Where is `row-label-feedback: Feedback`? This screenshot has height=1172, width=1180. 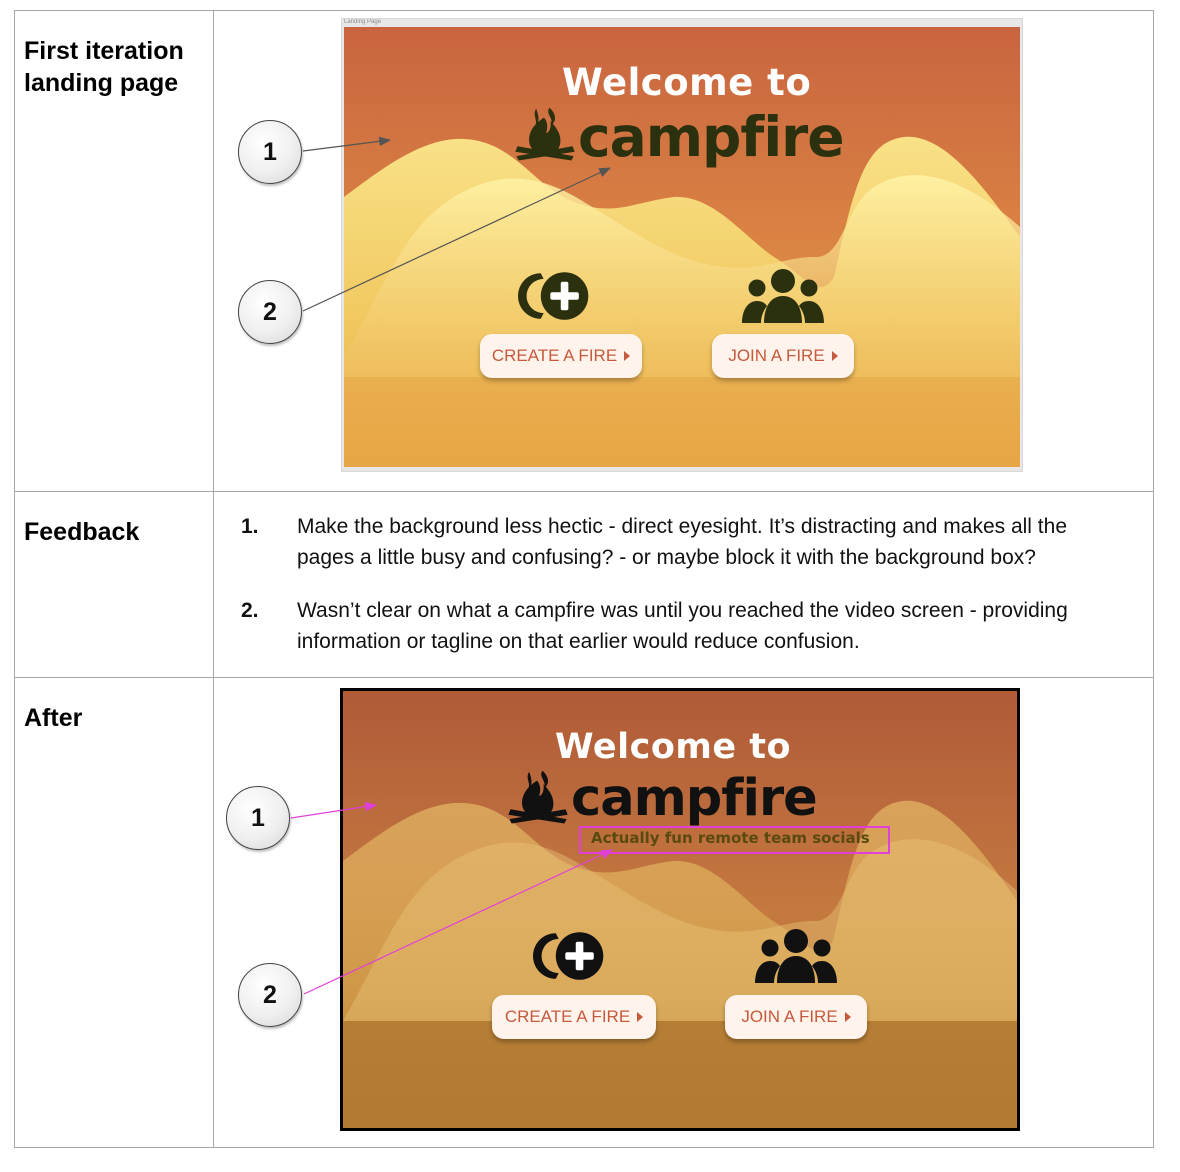
row-label-feedback: Feedback is located at coordinates (82, 532).